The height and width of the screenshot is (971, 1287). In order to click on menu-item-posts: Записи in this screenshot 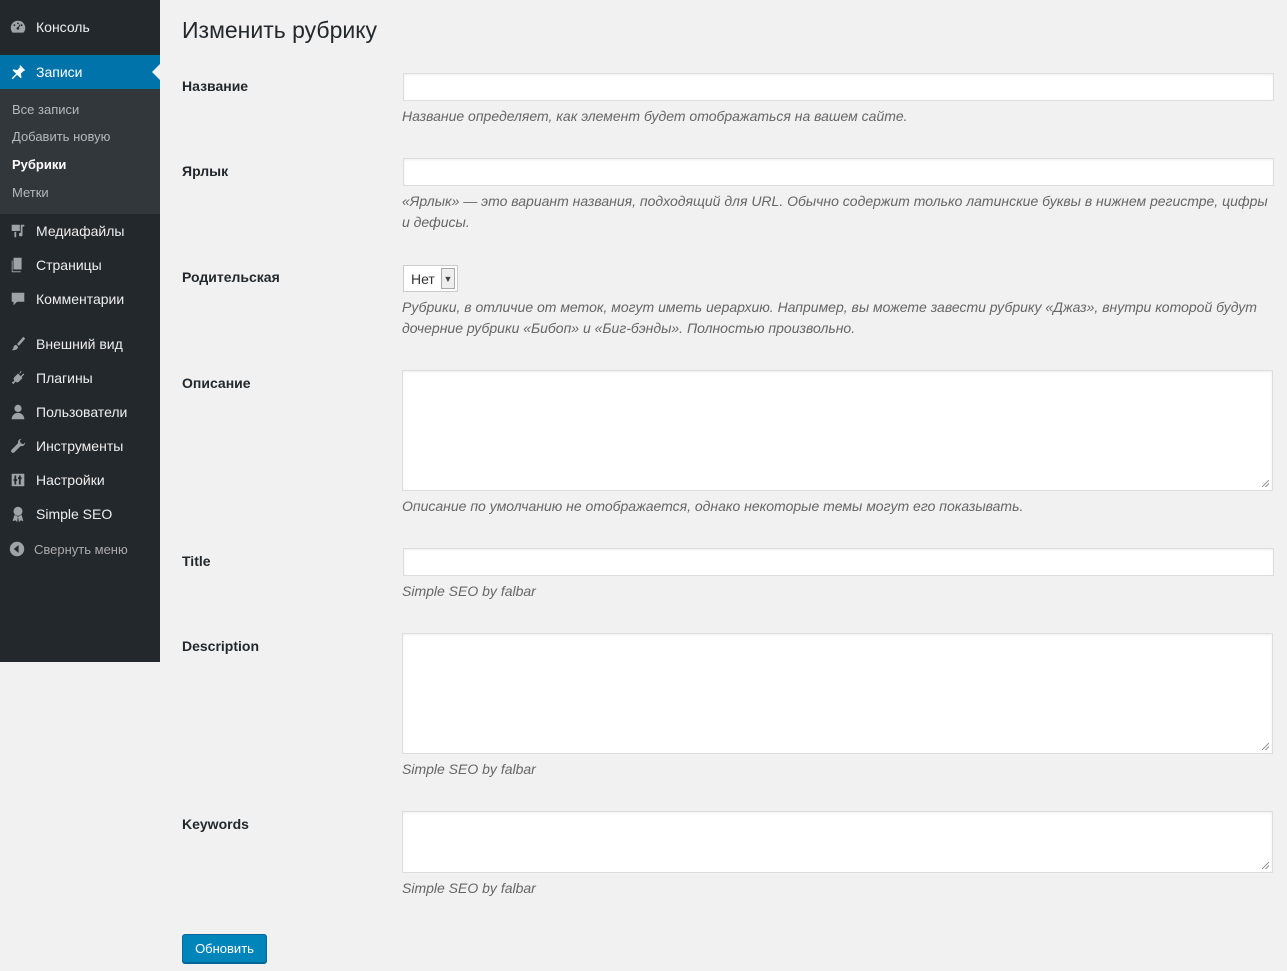, I will do `click(80, 72)`.